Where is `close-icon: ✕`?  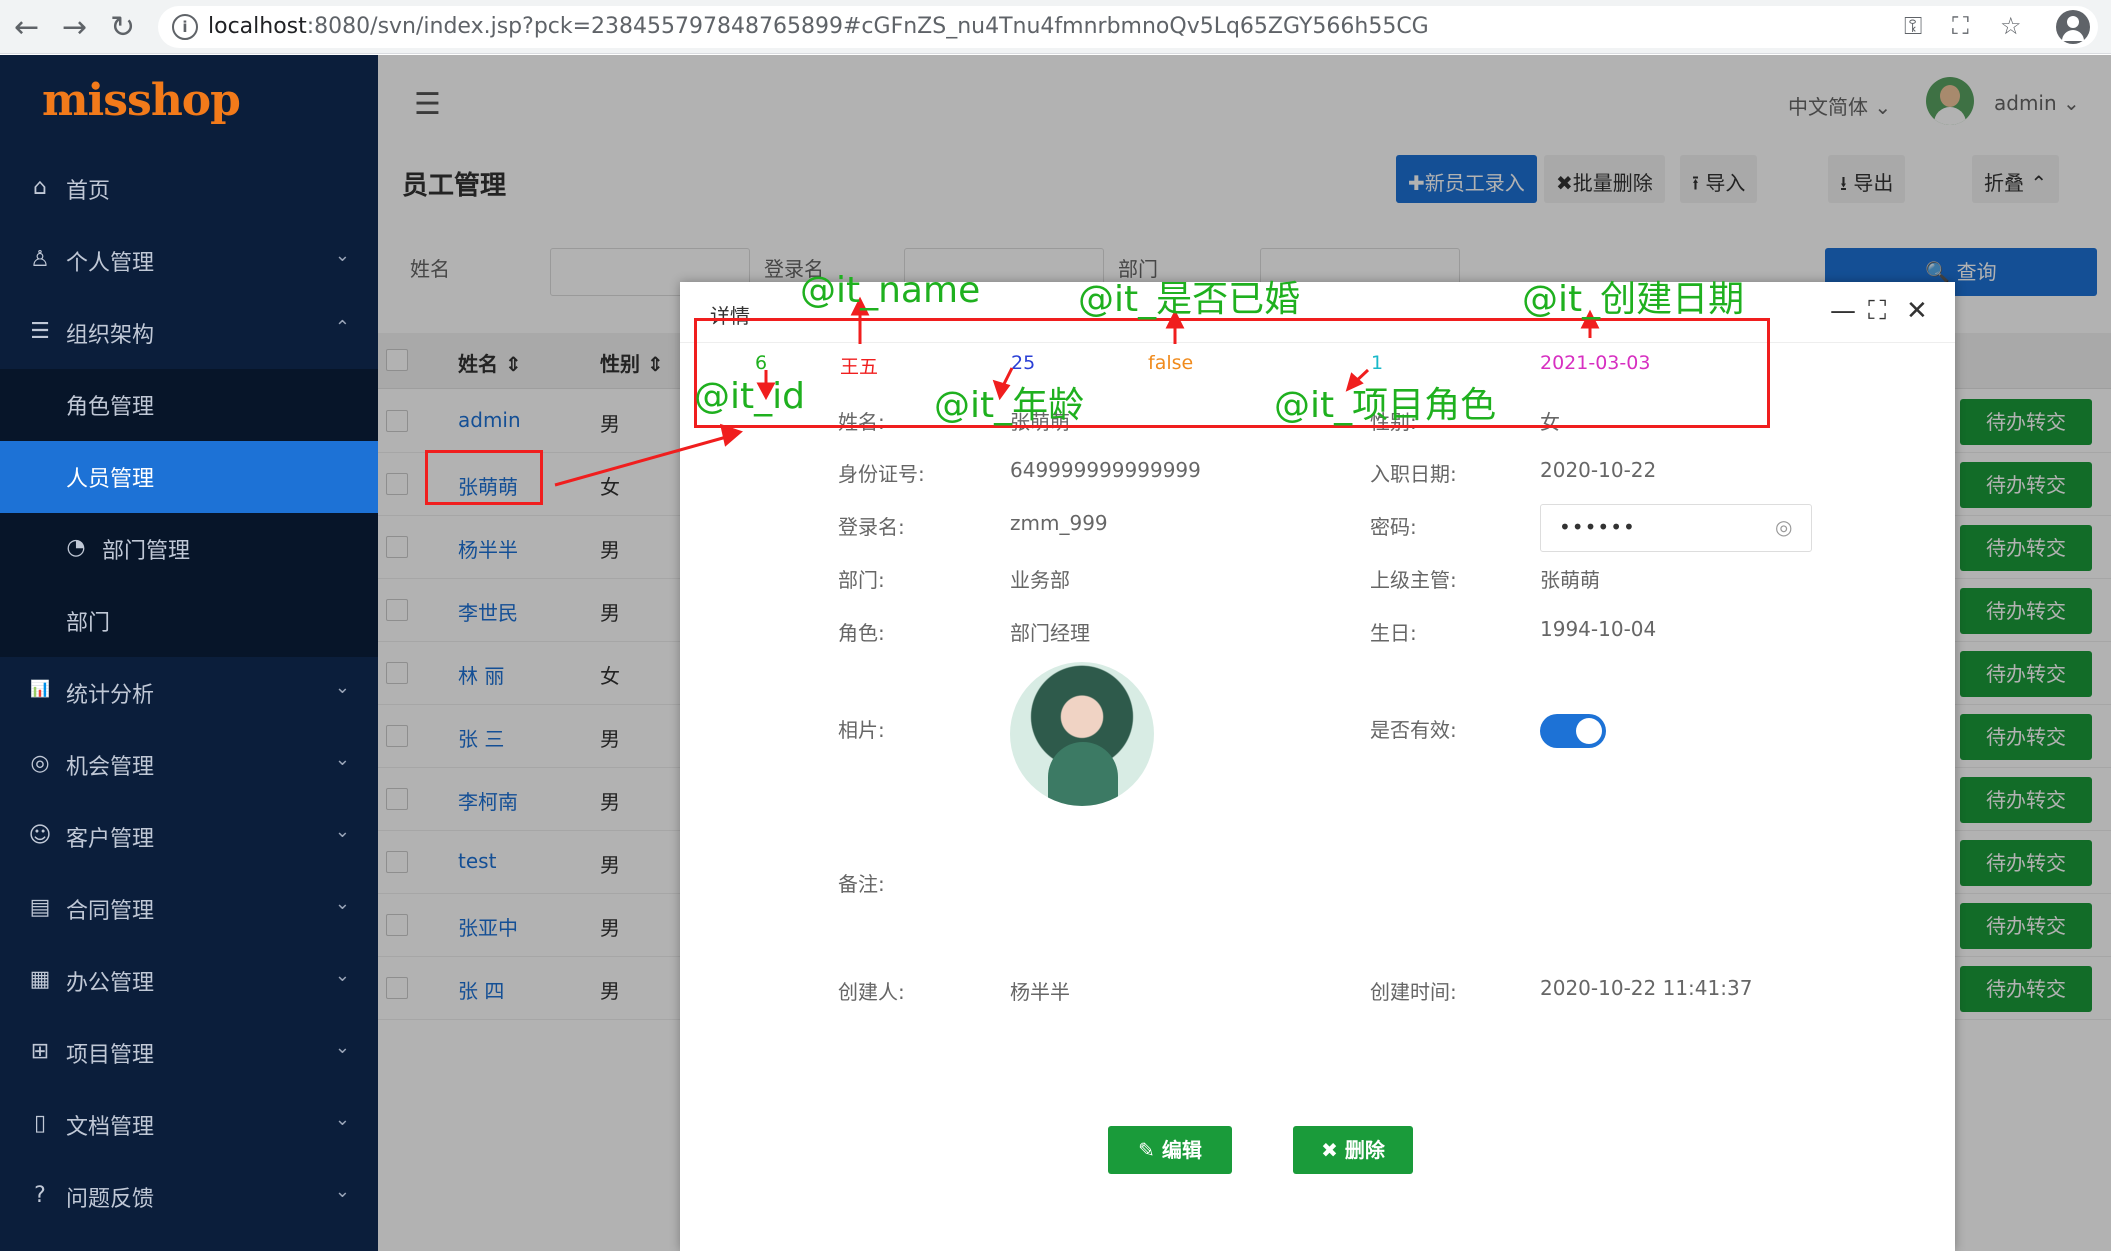 close-icon: ✕ is located at coordinates (1917, 311).